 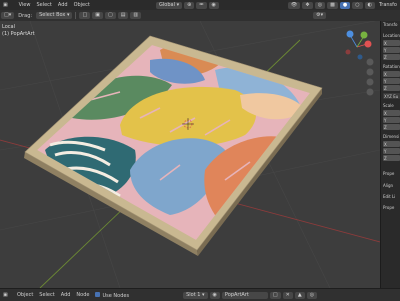 I want to click on transform-orientation-dropdown: Global ▾, so click(x=169, y=5).